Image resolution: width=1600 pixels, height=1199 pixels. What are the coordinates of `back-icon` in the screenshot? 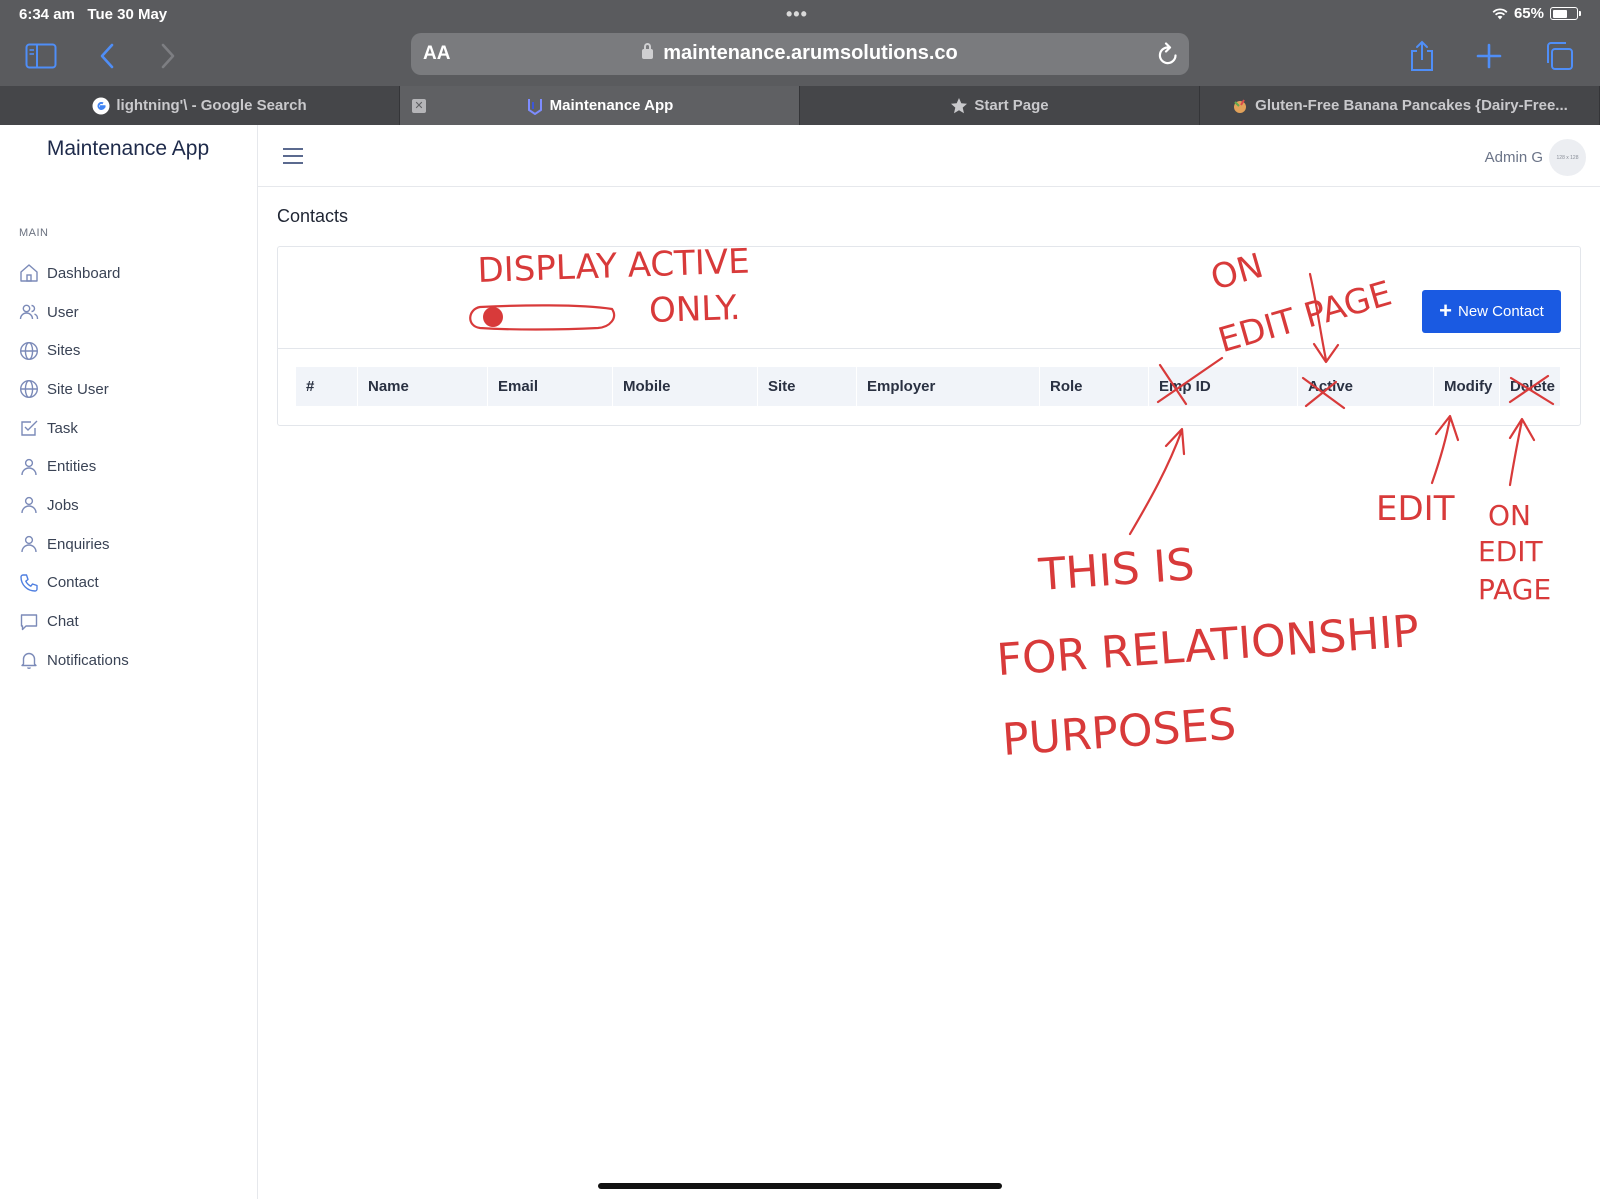 It's located at (107, 56).